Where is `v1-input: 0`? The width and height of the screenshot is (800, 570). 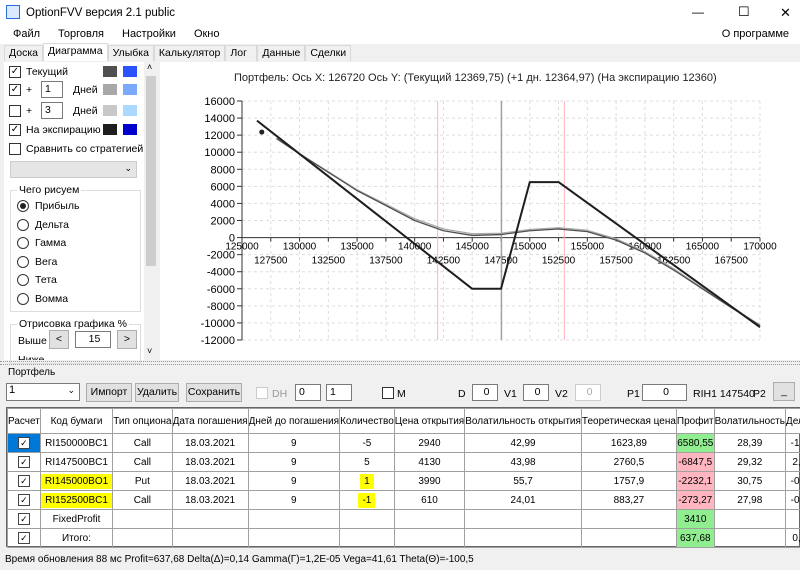 v1-input: 0 is located at coordinates (536, 392).